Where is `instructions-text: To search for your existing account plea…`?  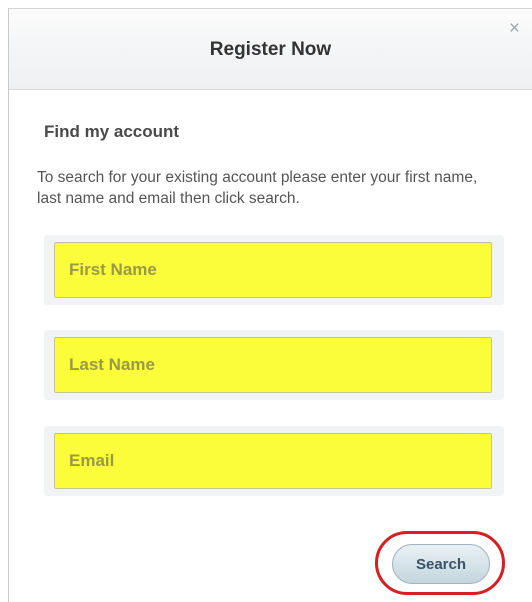 instructions-text: To search for your existing account plea… is located at coordinates (257, 188).